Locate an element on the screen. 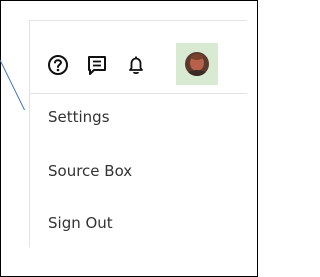  bell-icon is located at coordinates (136, 65).